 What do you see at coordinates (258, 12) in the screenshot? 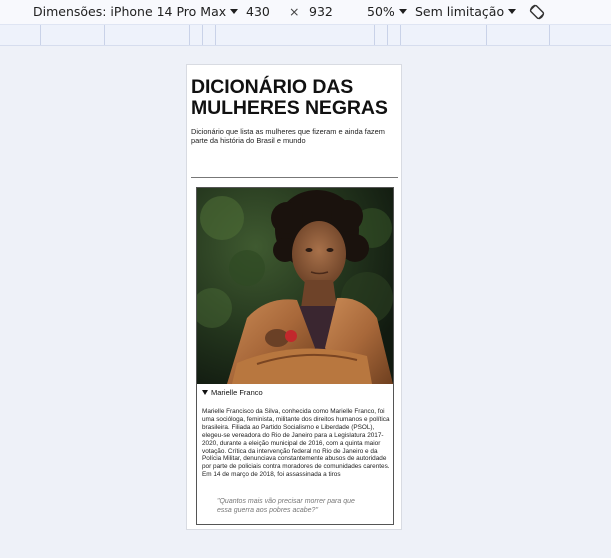
I see `viewport-width-input: 430` at bounding box center [258, 12].